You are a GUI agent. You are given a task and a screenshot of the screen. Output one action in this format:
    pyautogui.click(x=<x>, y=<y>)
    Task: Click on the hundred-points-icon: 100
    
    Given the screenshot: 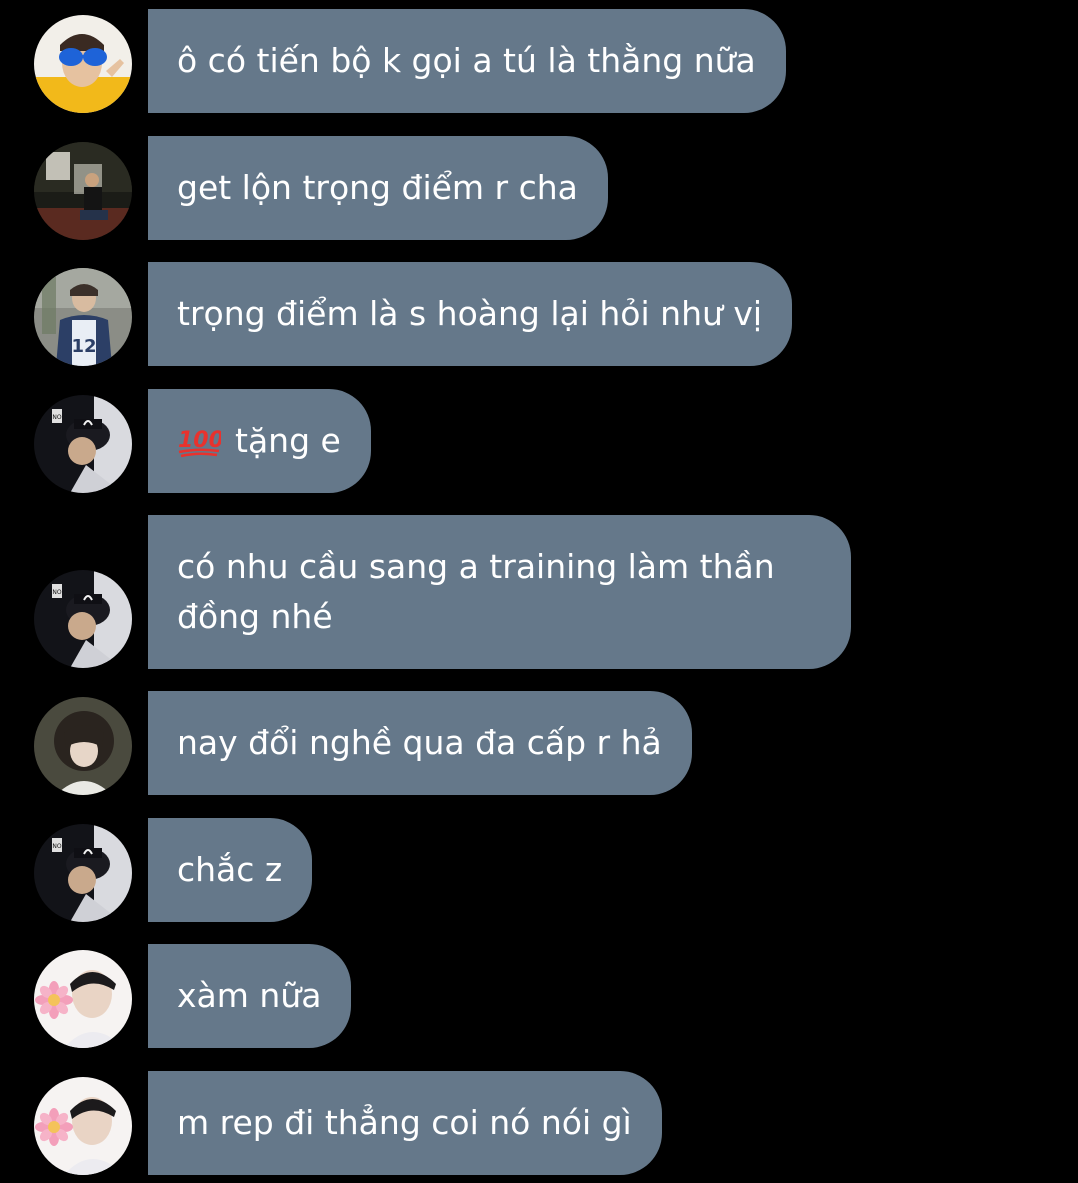 What is the action you would take?
    pyautogui.click(x=199, y=443)
    